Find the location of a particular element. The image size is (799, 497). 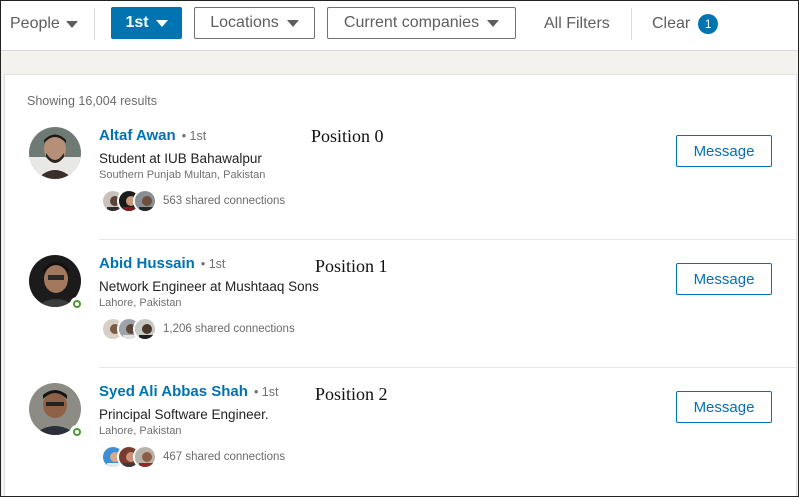

result-name-line: Abid Hussain • 1st is located at coordinates (162, 263).